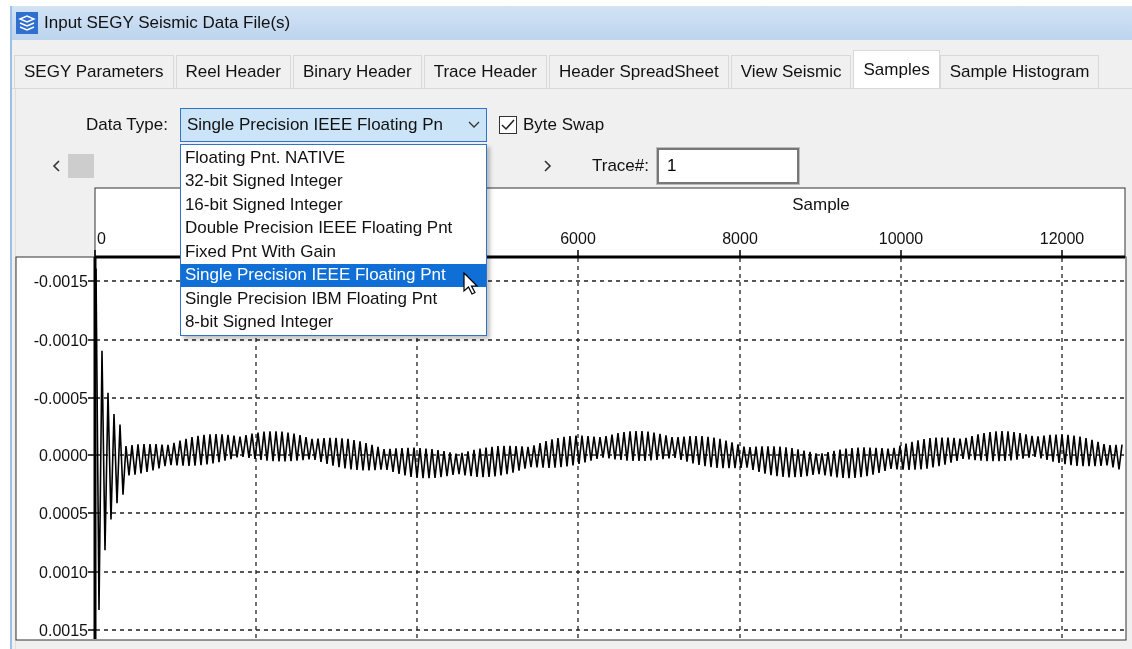 This screenshot has height=649, width=1132. Describe the element at coordinates (60, 398) in the screenshot. I see `y-tick-label: -0.0005` at that location.